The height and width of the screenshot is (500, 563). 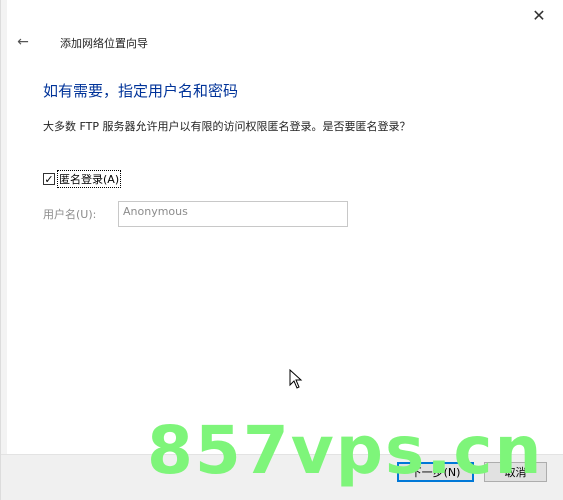 What do you see at coordinates (141, 91) in the screenshot?
I see `page-heading: 如有需要，指定用户名和密码` at bounding box center [141, 91].